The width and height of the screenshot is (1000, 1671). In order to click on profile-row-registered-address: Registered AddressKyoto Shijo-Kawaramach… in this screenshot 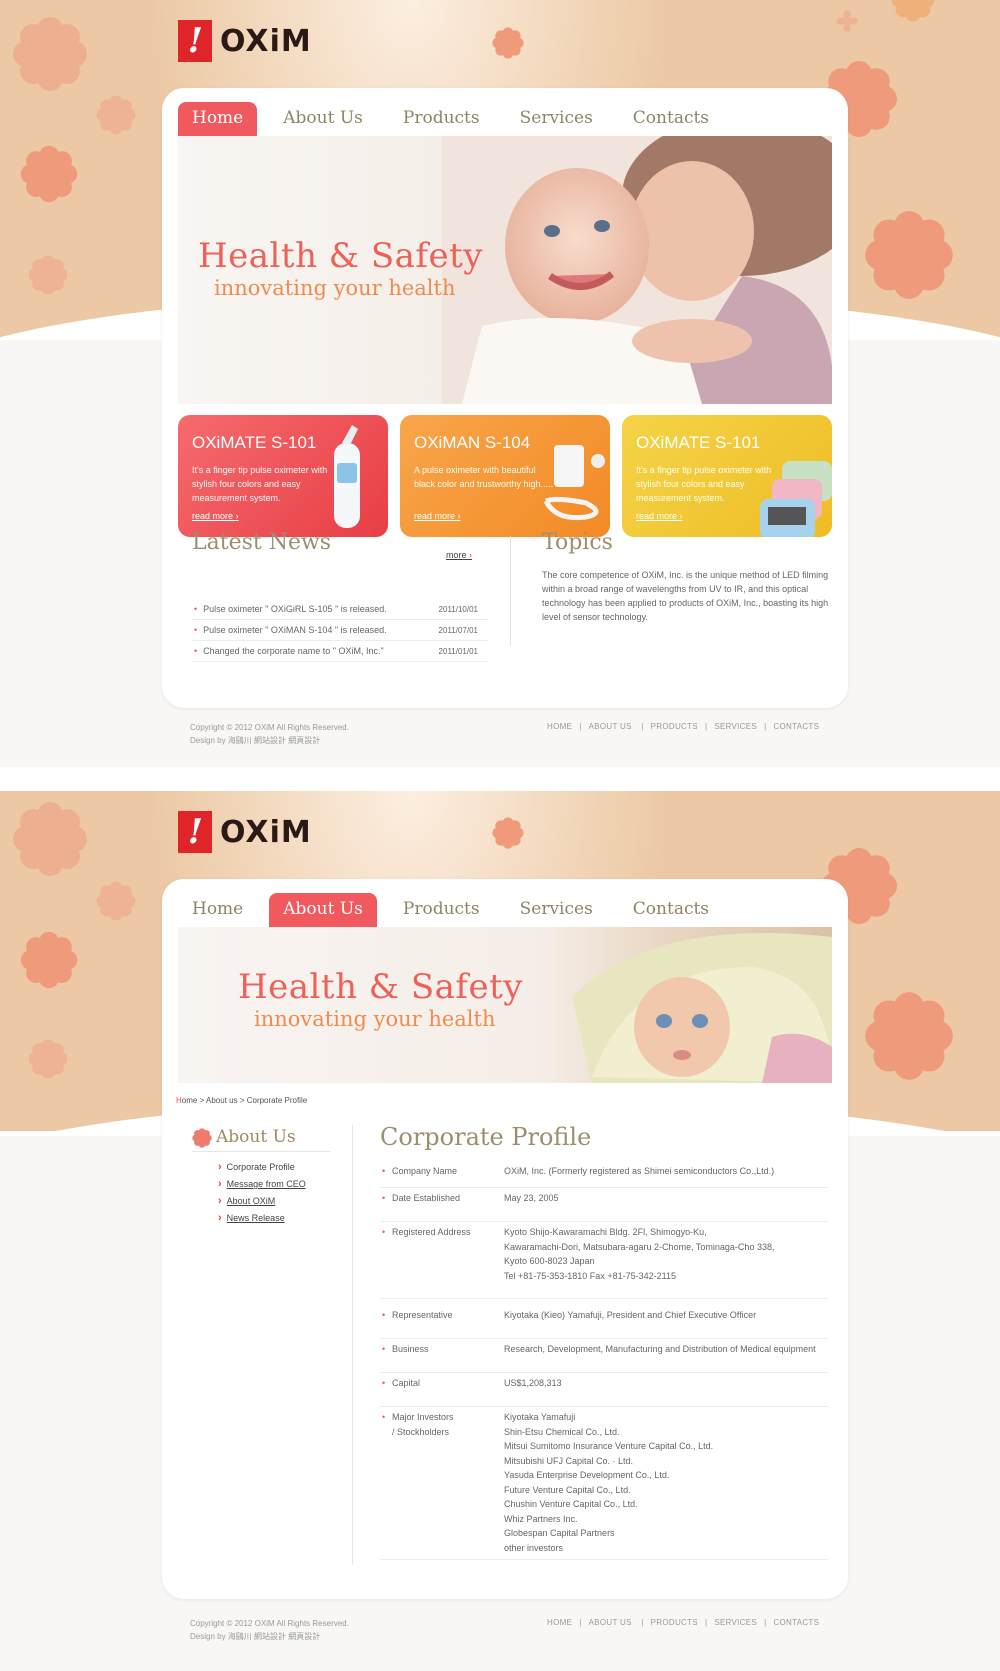, I will do `click(604, 1262)`.